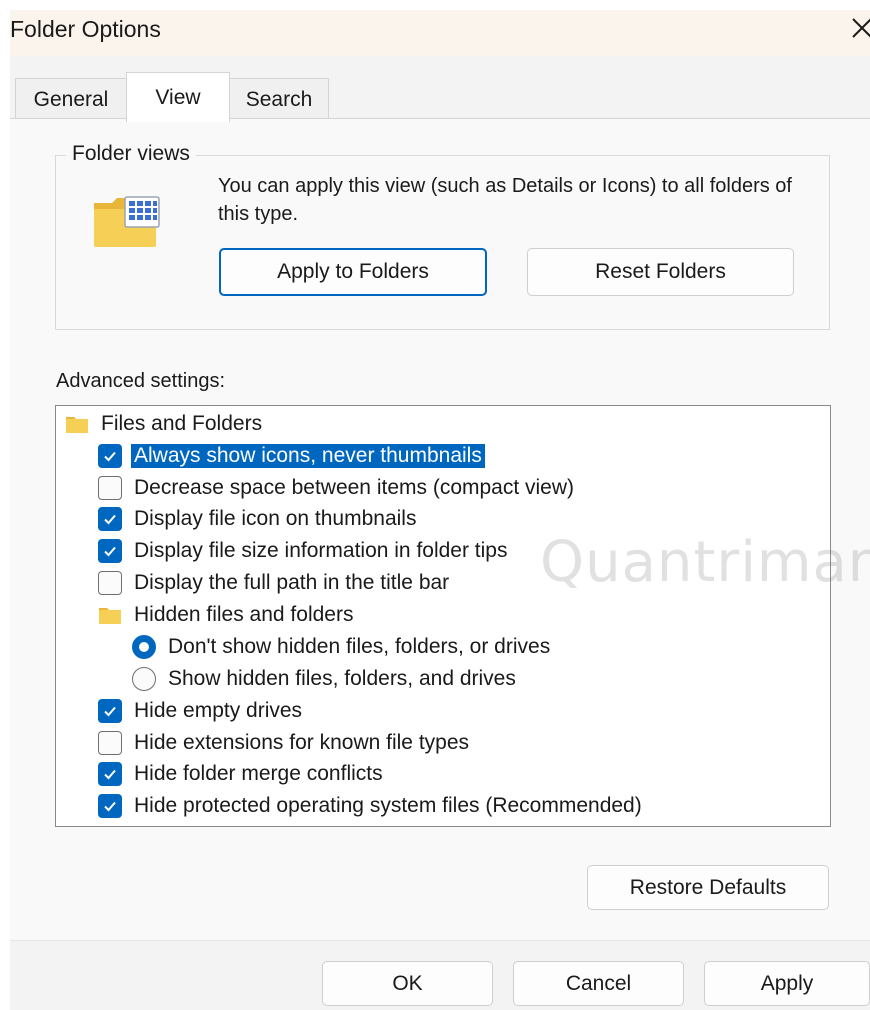 The width and height of the screenshot is (870, 1010). Describe the element at coordinates (308, 455) in the screenshot. I see `tree-item-label: Always show icons, never thumbnails` at that location.